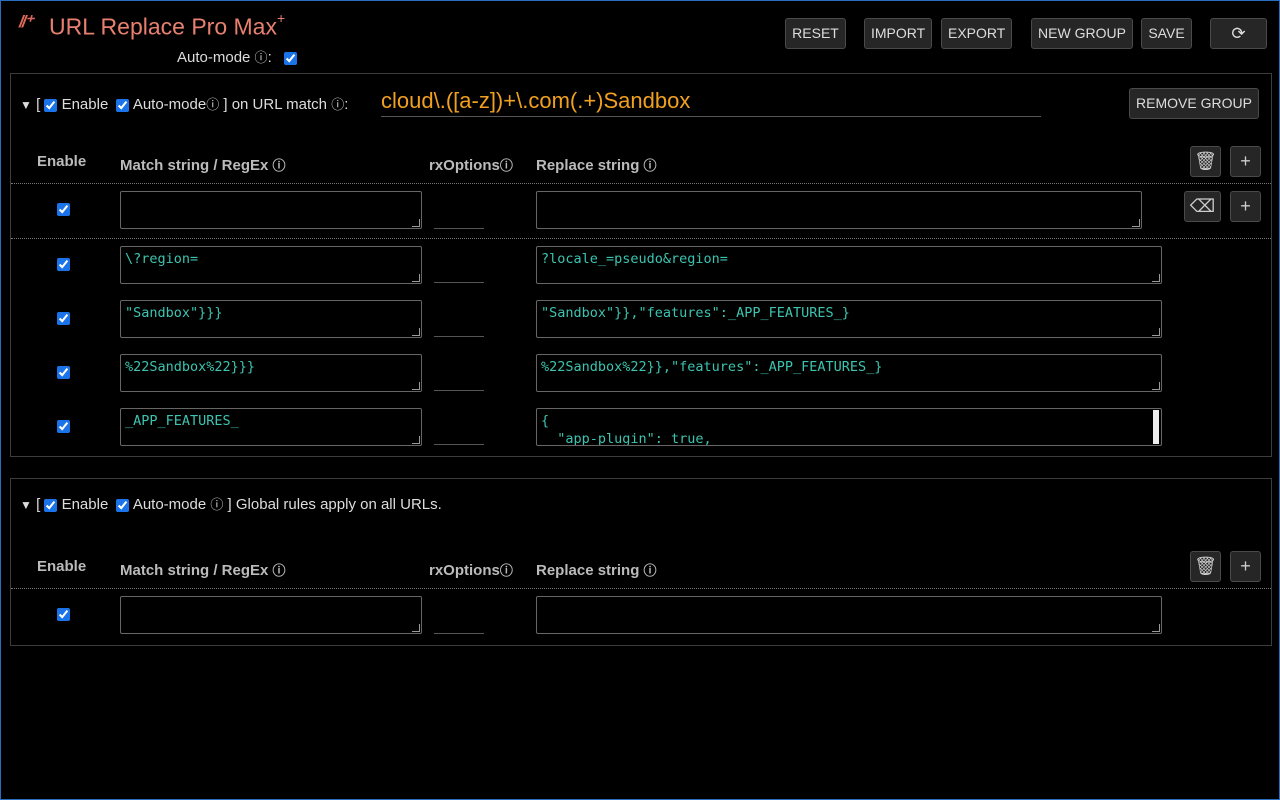  I want to click on save-button: SAVE, so click(1166, 33).